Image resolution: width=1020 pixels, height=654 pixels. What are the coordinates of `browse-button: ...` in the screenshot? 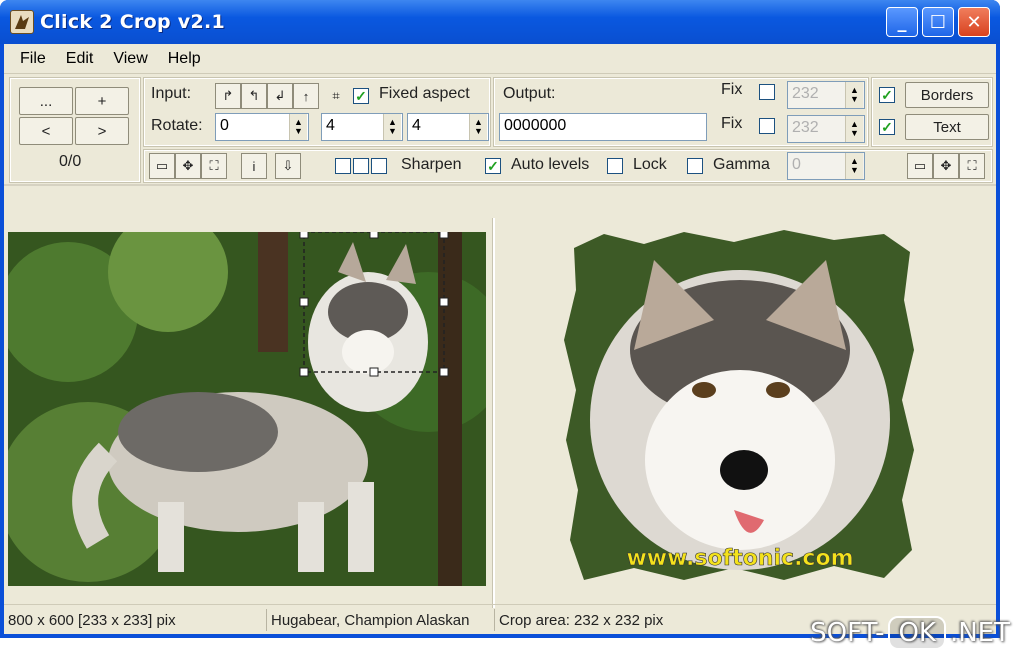 It's located at (46, 101).